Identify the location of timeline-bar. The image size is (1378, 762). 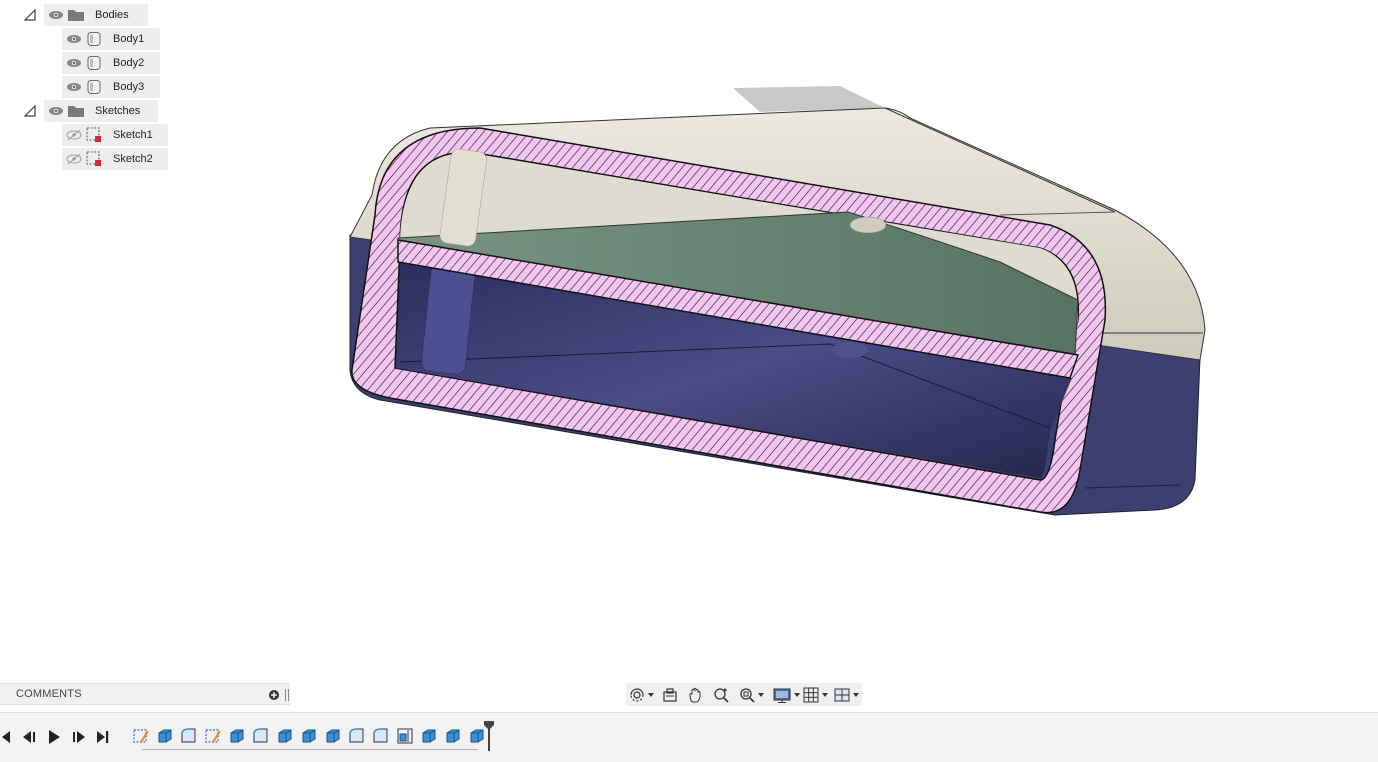
(689, 737).